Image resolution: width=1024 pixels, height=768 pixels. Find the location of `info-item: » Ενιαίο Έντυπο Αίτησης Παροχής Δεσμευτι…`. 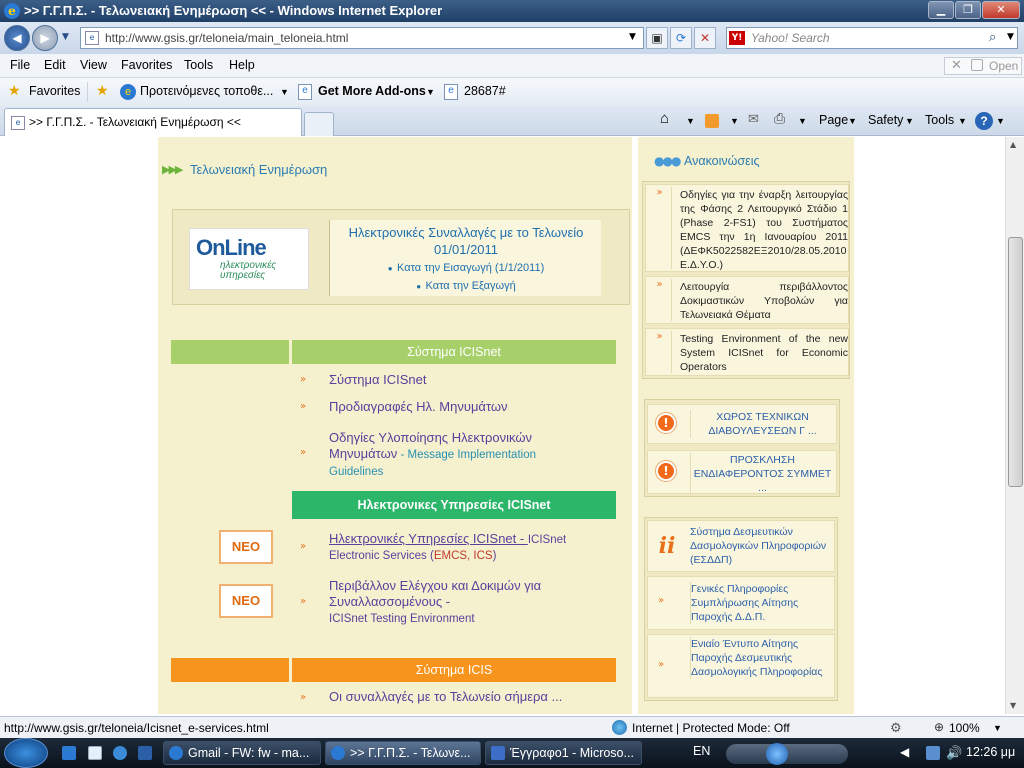

info-item: » Ενιαίο Έντυπο Αίτησης Παροχής Δεσμευτι… is located at coordinates (741, 666).